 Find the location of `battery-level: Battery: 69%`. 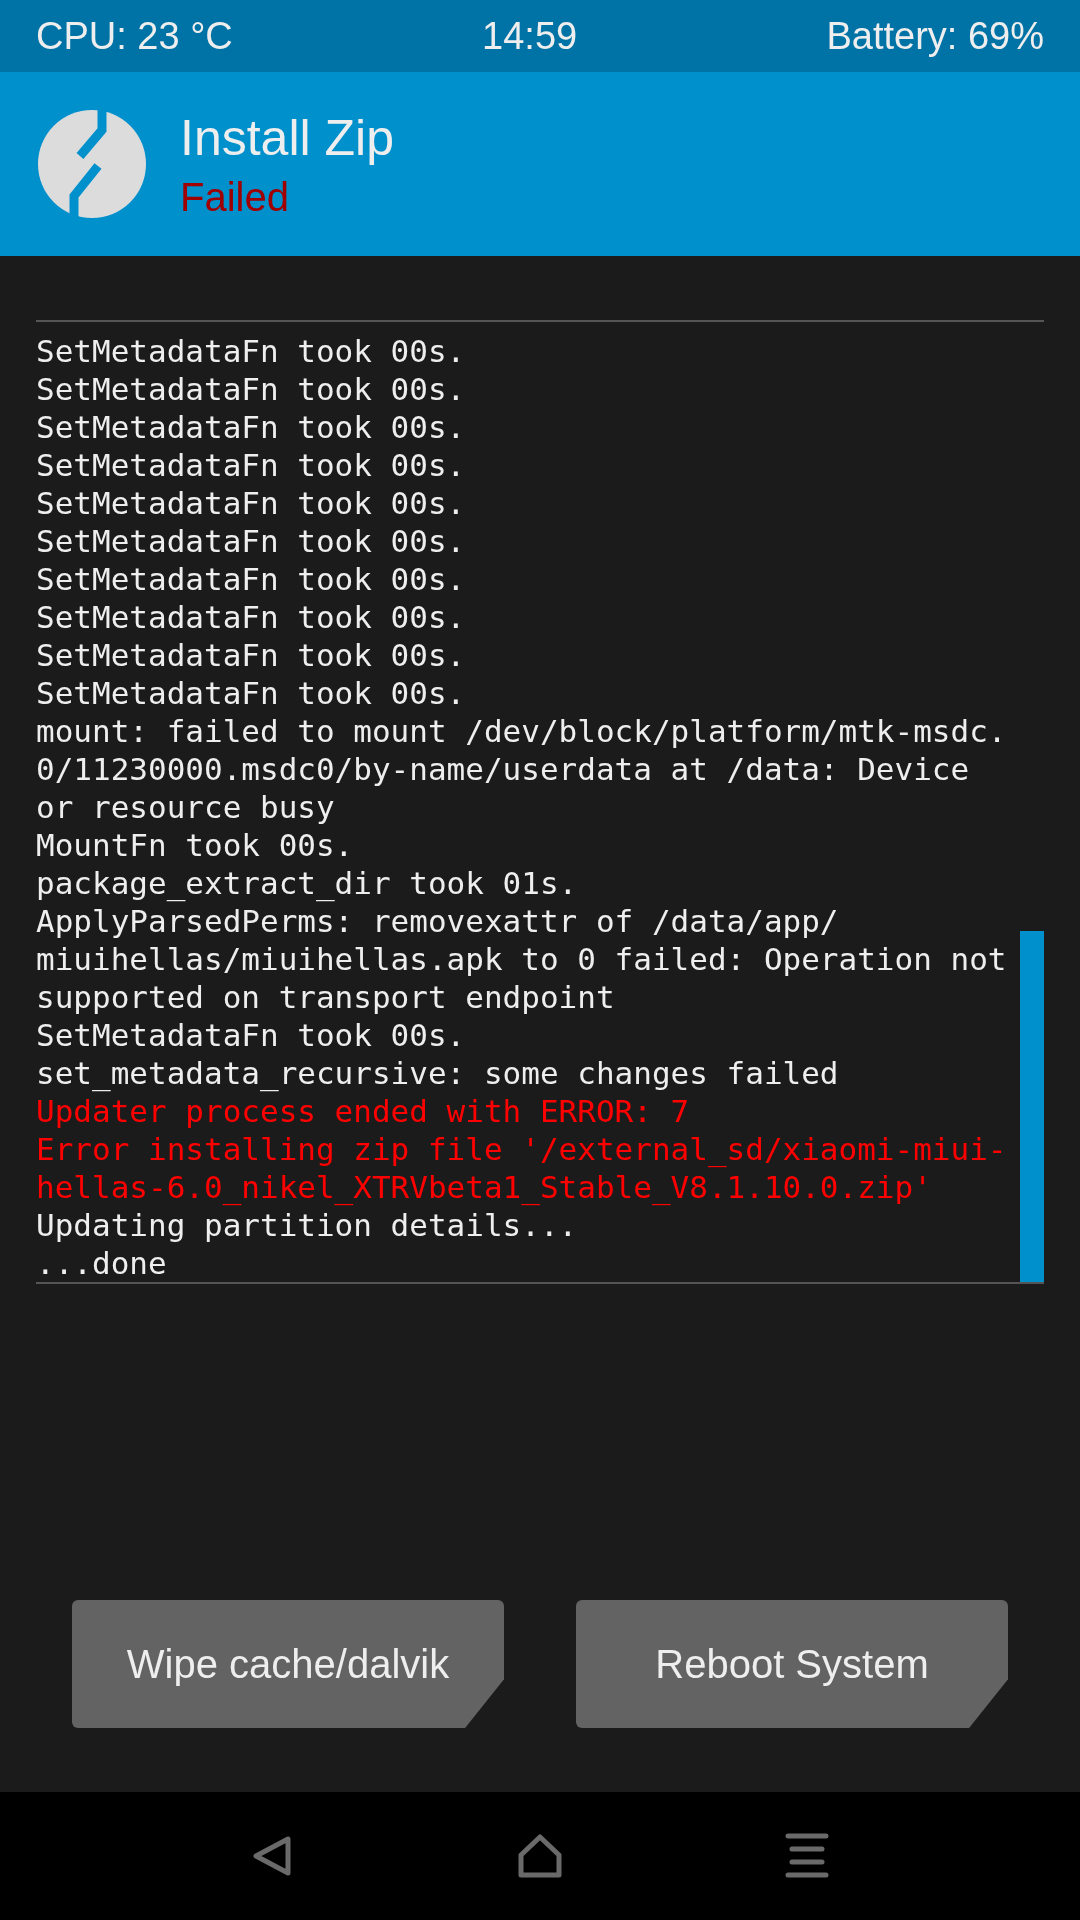

battery-level: Battery: 69% is located at coordinates (935, 36).